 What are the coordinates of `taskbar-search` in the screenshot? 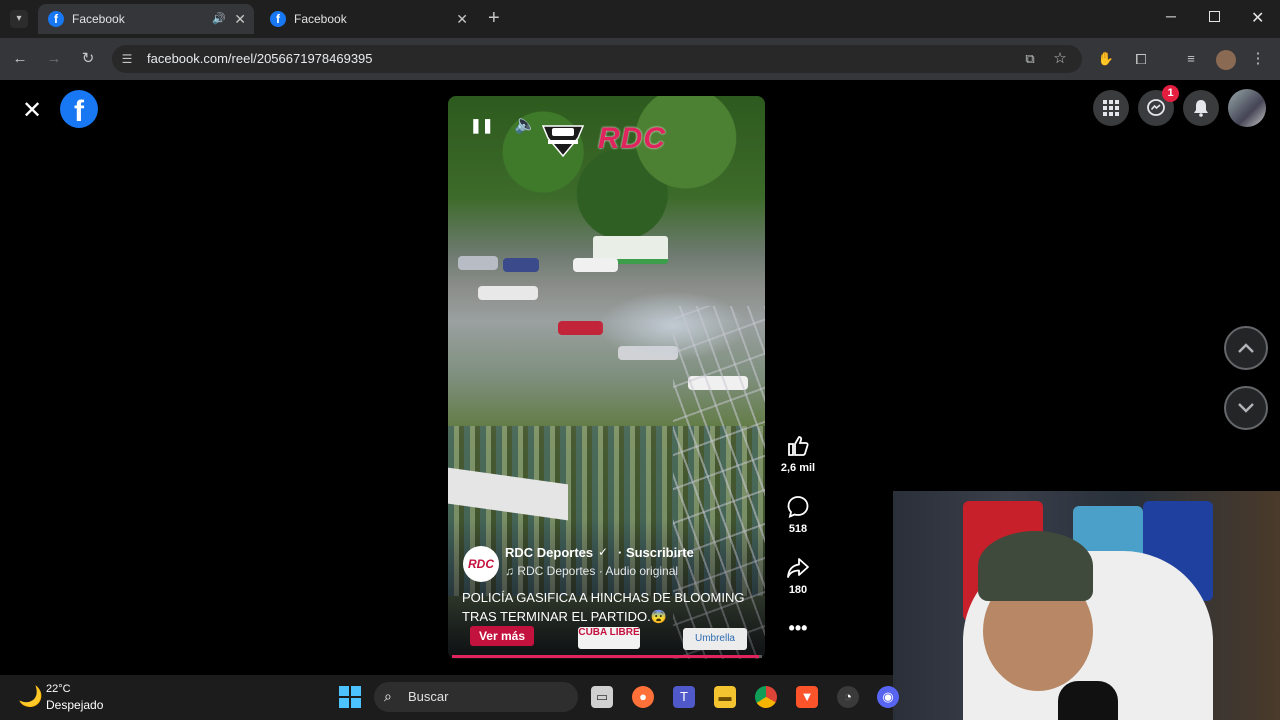 It's located at (476, 697).